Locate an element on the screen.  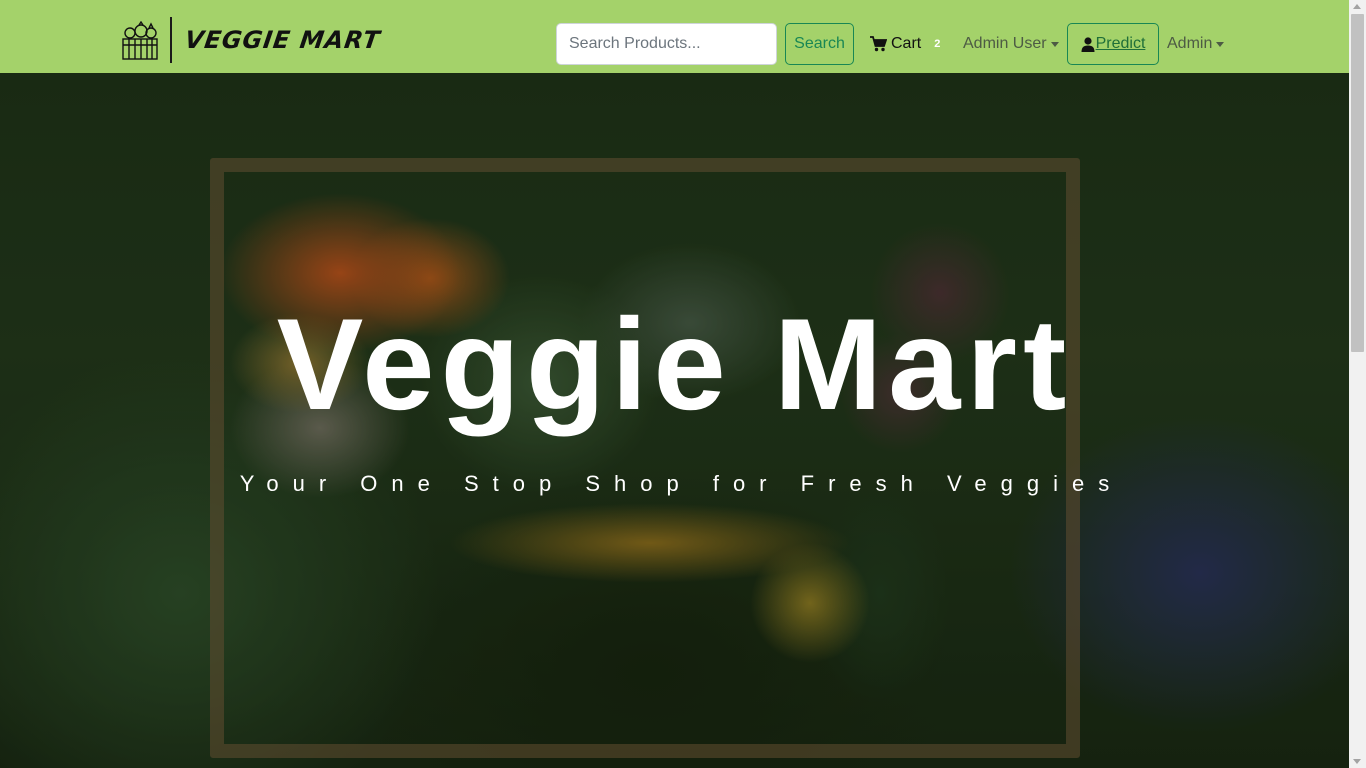
user-menu-dropdown: Admin User is located at coordinates (1011, 44).